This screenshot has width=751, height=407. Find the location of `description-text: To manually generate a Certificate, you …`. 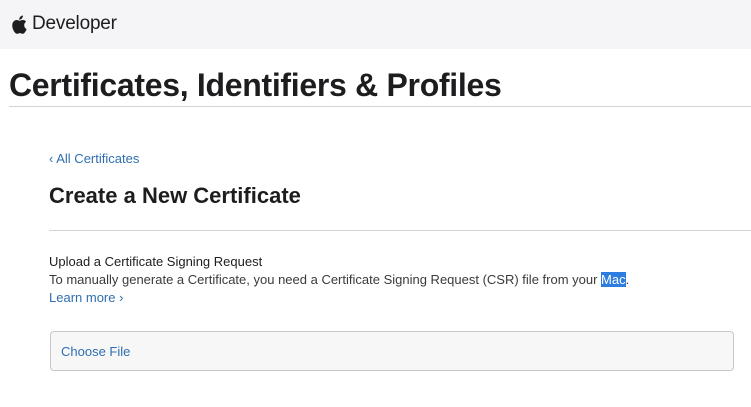

description-text: To manually generate a Certificate, you … is located at coordinates (325, 279).